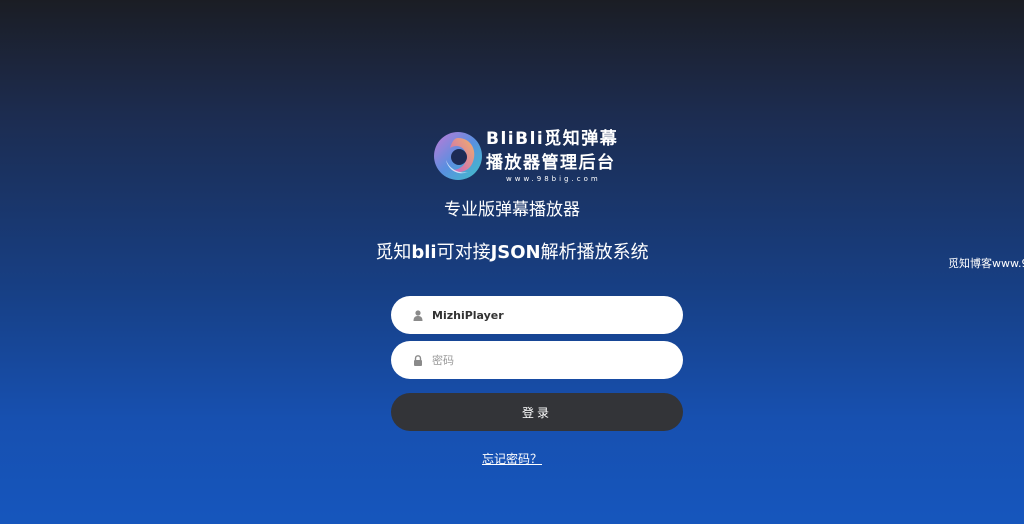  I want to click on username-field, so click(537, 315).